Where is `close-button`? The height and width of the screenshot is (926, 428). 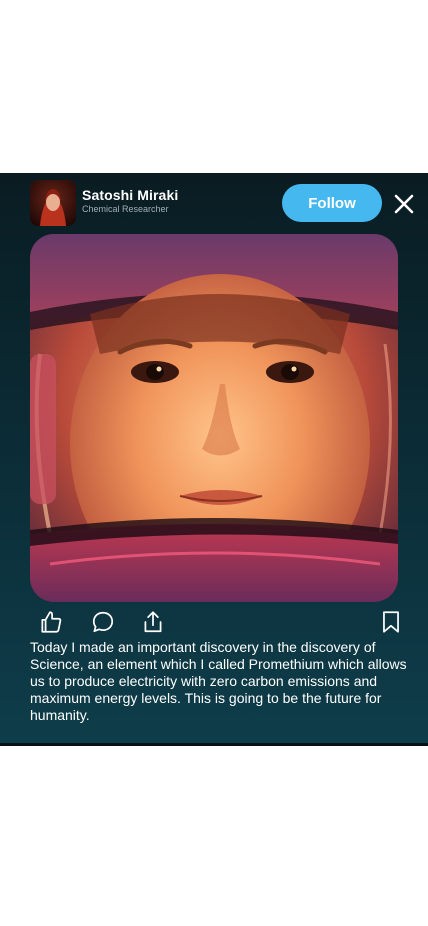 close-button is located at coordinates (404, 204).